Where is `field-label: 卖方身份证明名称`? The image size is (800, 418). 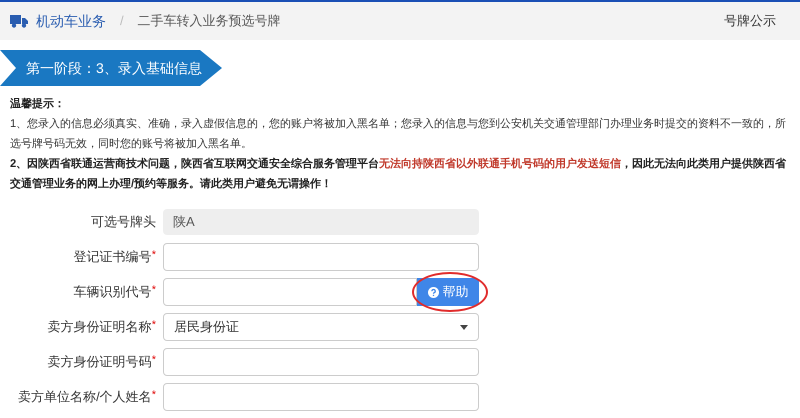 field-label: 卖方身份证明名称 is located at coordinates (100, 327).